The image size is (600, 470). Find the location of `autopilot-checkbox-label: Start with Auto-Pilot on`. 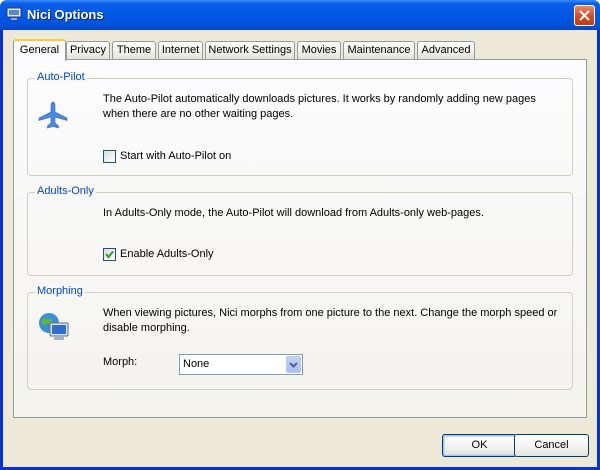

autopilot-checkbox-label: Start with Auto-Pilot on is located at coordinates (175, 156).